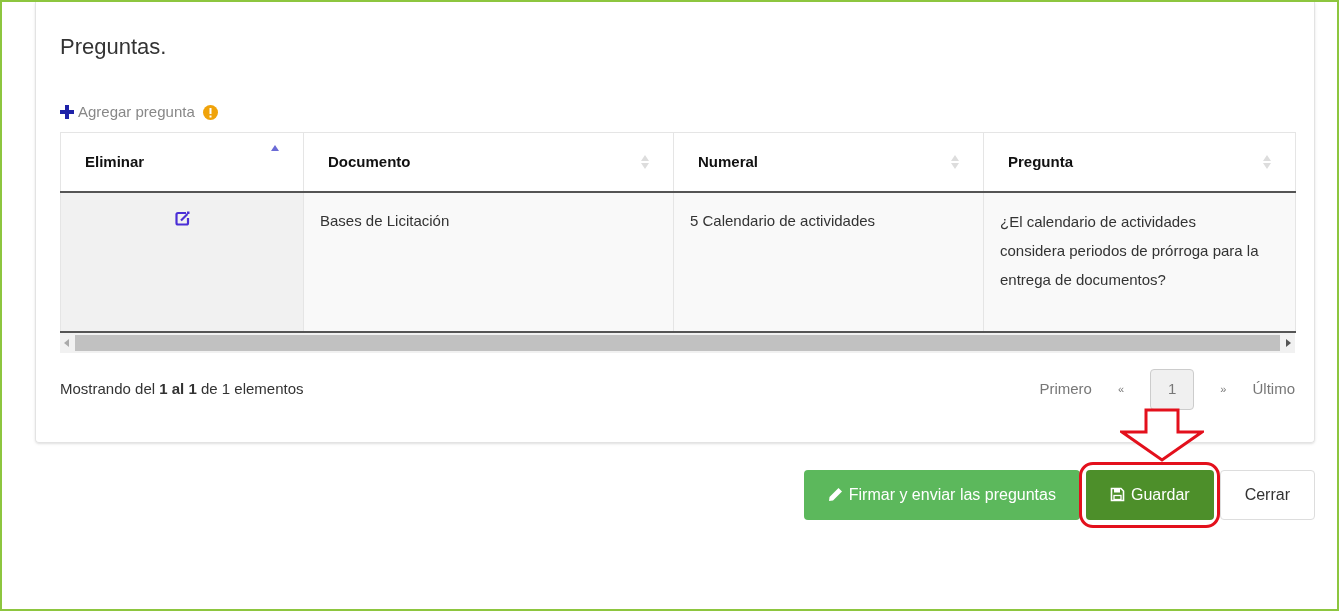 The image size is (1339, 611). What do you see at coordinates (182, 218) in the screenshot?
I see `edit-icon` at bounding box center [182, 218].